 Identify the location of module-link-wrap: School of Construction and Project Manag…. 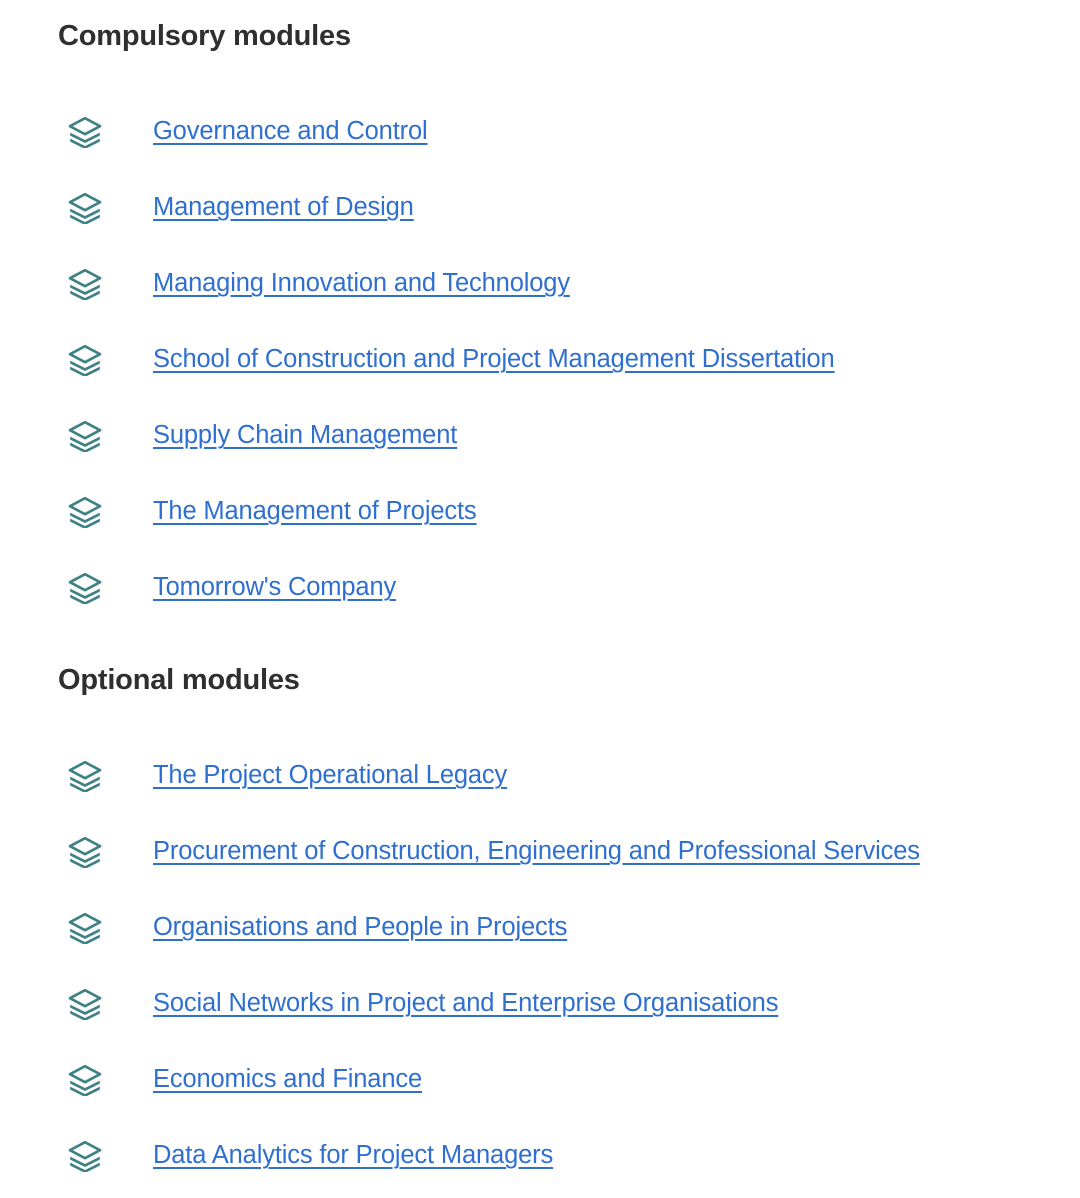
(494, 359).